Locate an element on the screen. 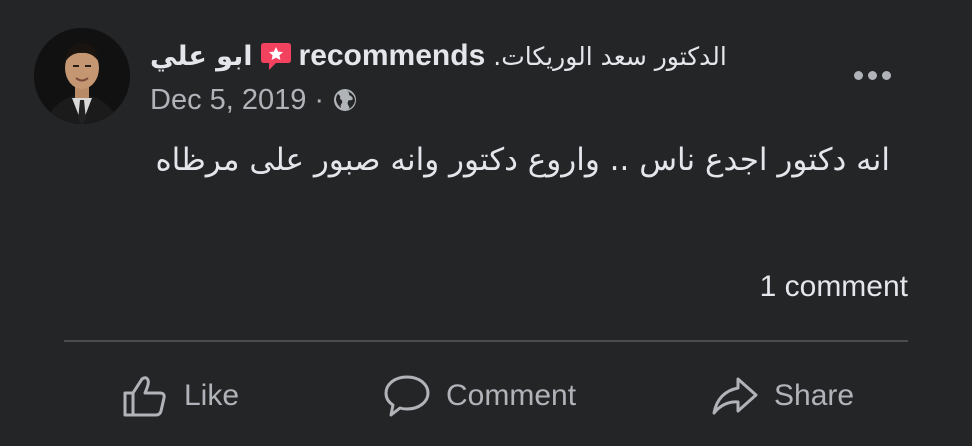 The image size is (972, 446). comment-button: Comment is located at coordinates (479, 396).